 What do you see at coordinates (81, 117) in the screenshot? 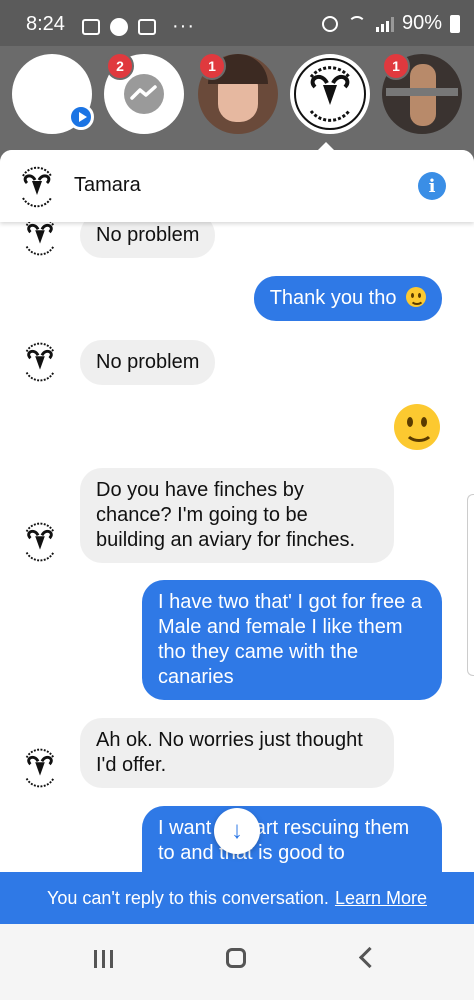
I see `play-icon` at bounding box center [81, 117].